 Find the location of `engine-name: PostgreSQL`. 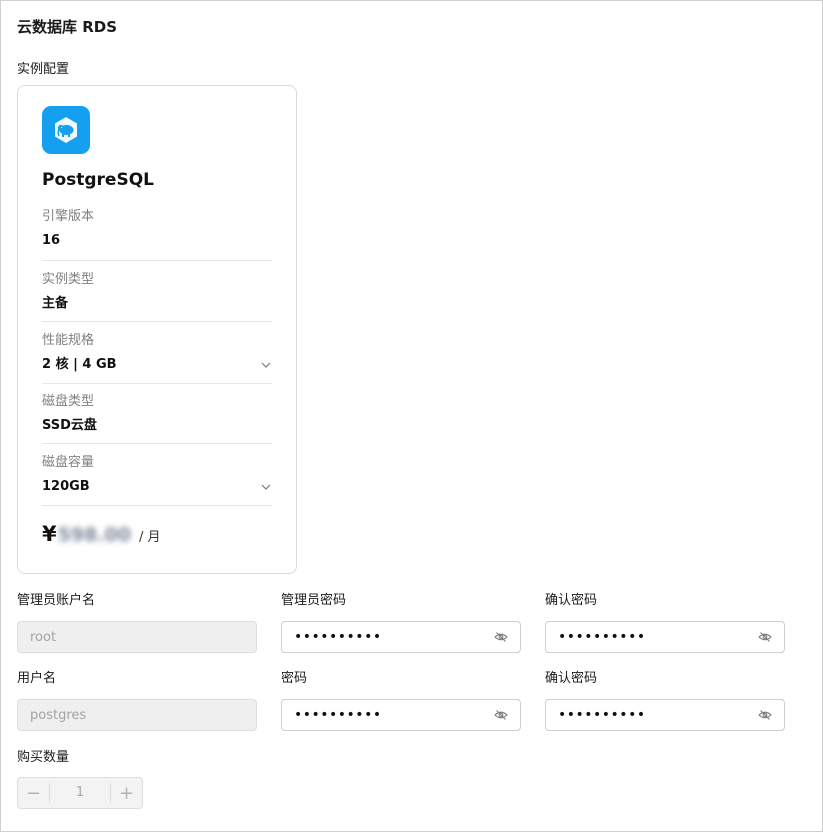

engine-name: PostgreSQL is located at coordinates (98, 180).